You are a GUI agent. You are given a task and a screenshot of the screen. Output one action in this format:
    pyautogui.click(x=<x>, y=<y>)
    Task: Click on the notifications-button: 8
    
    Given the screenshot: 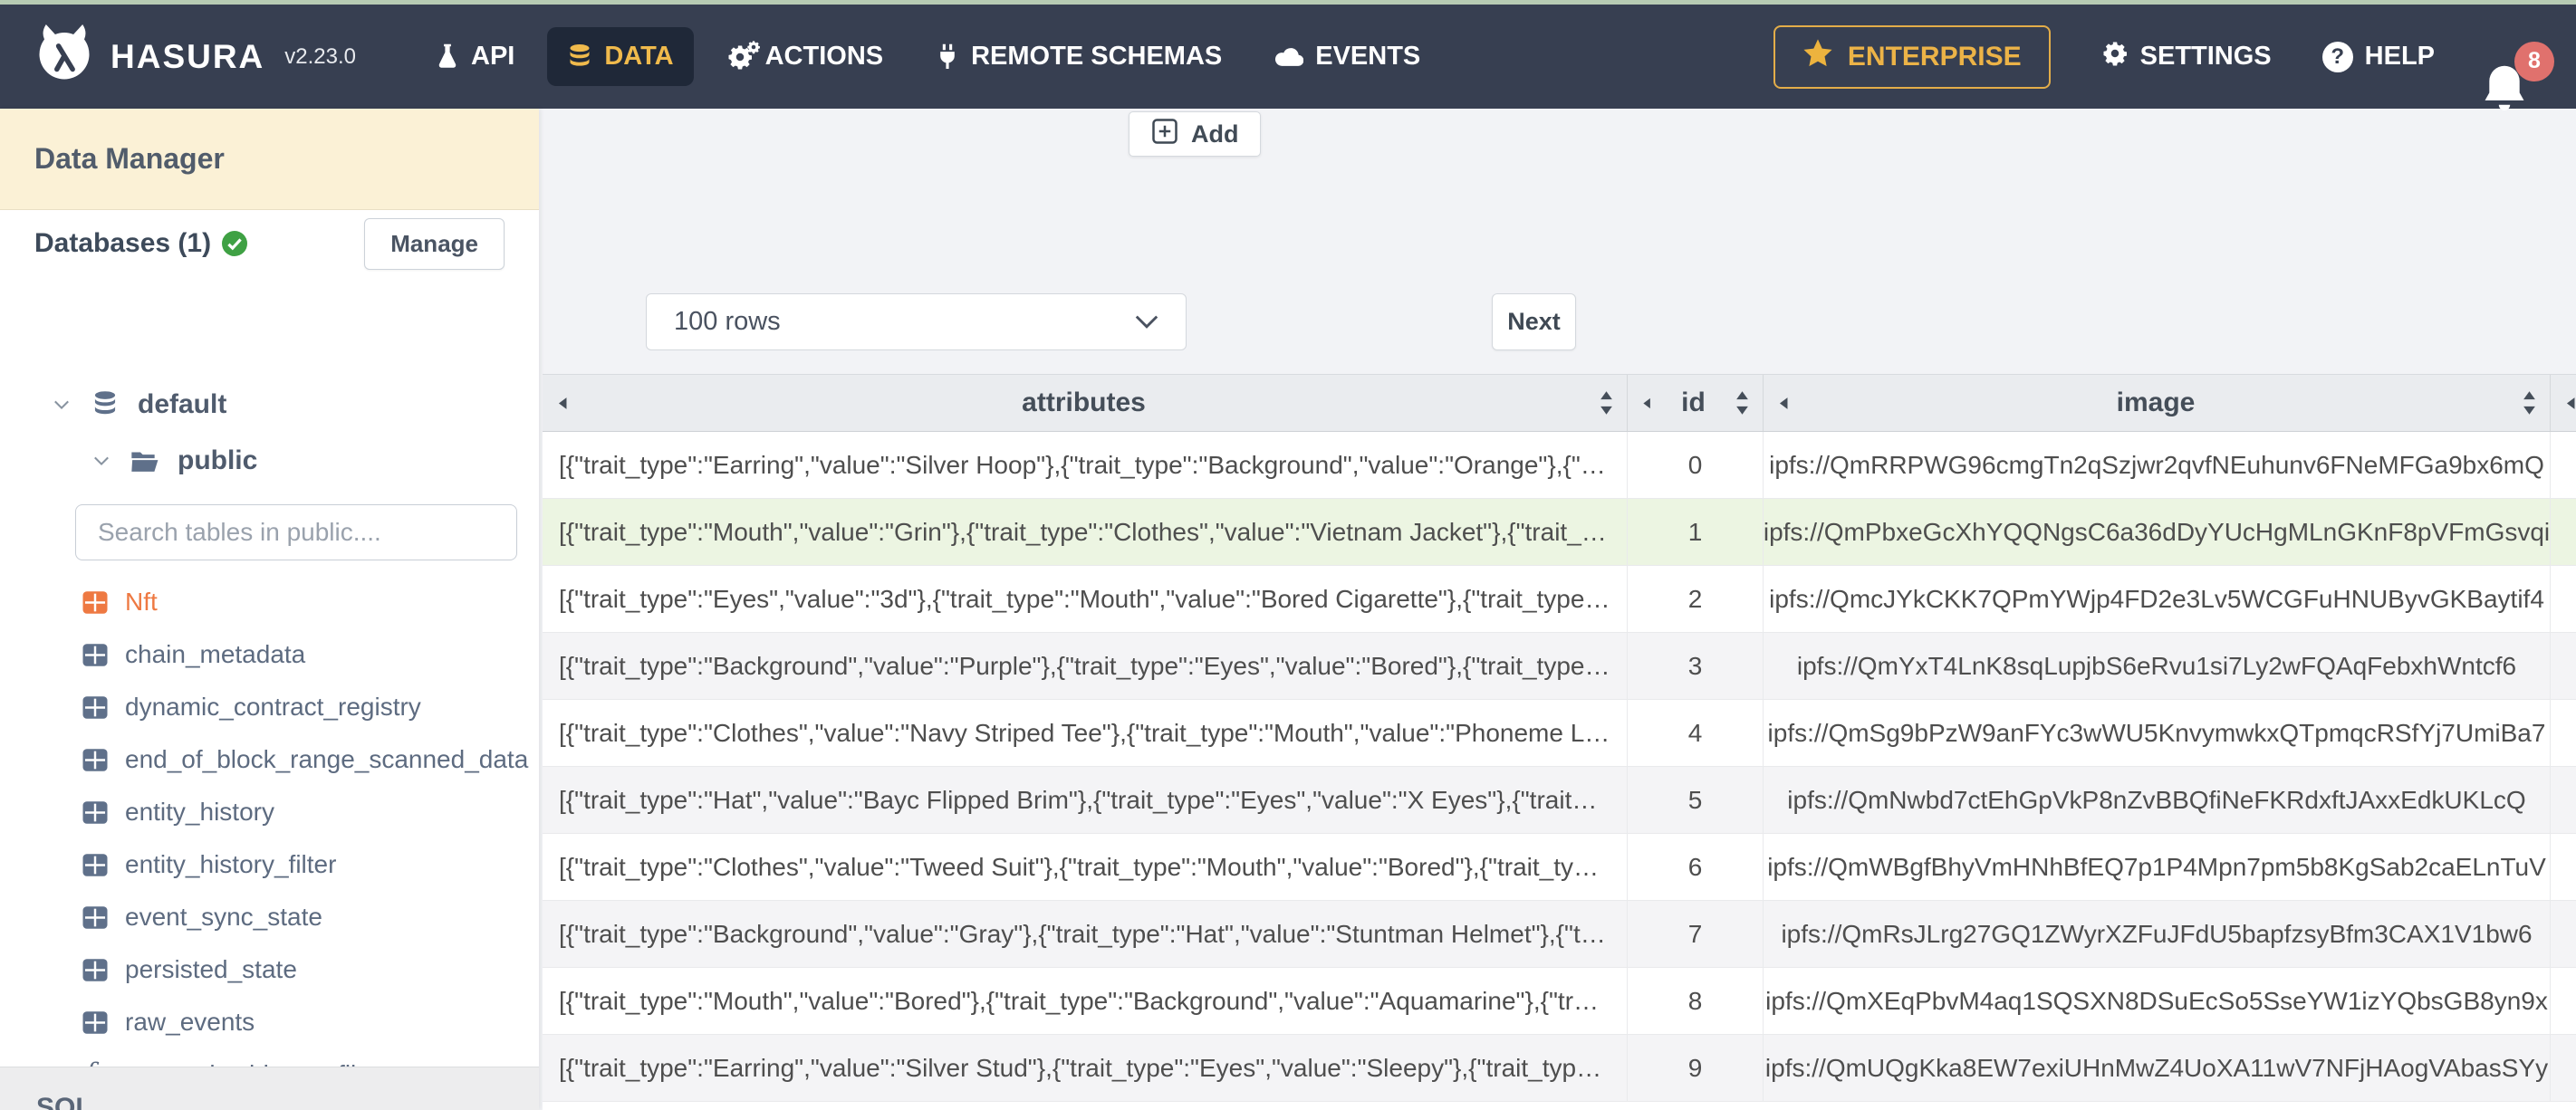 What is the action you would take?
    pyautogui.click(x=2519, y=68)
    